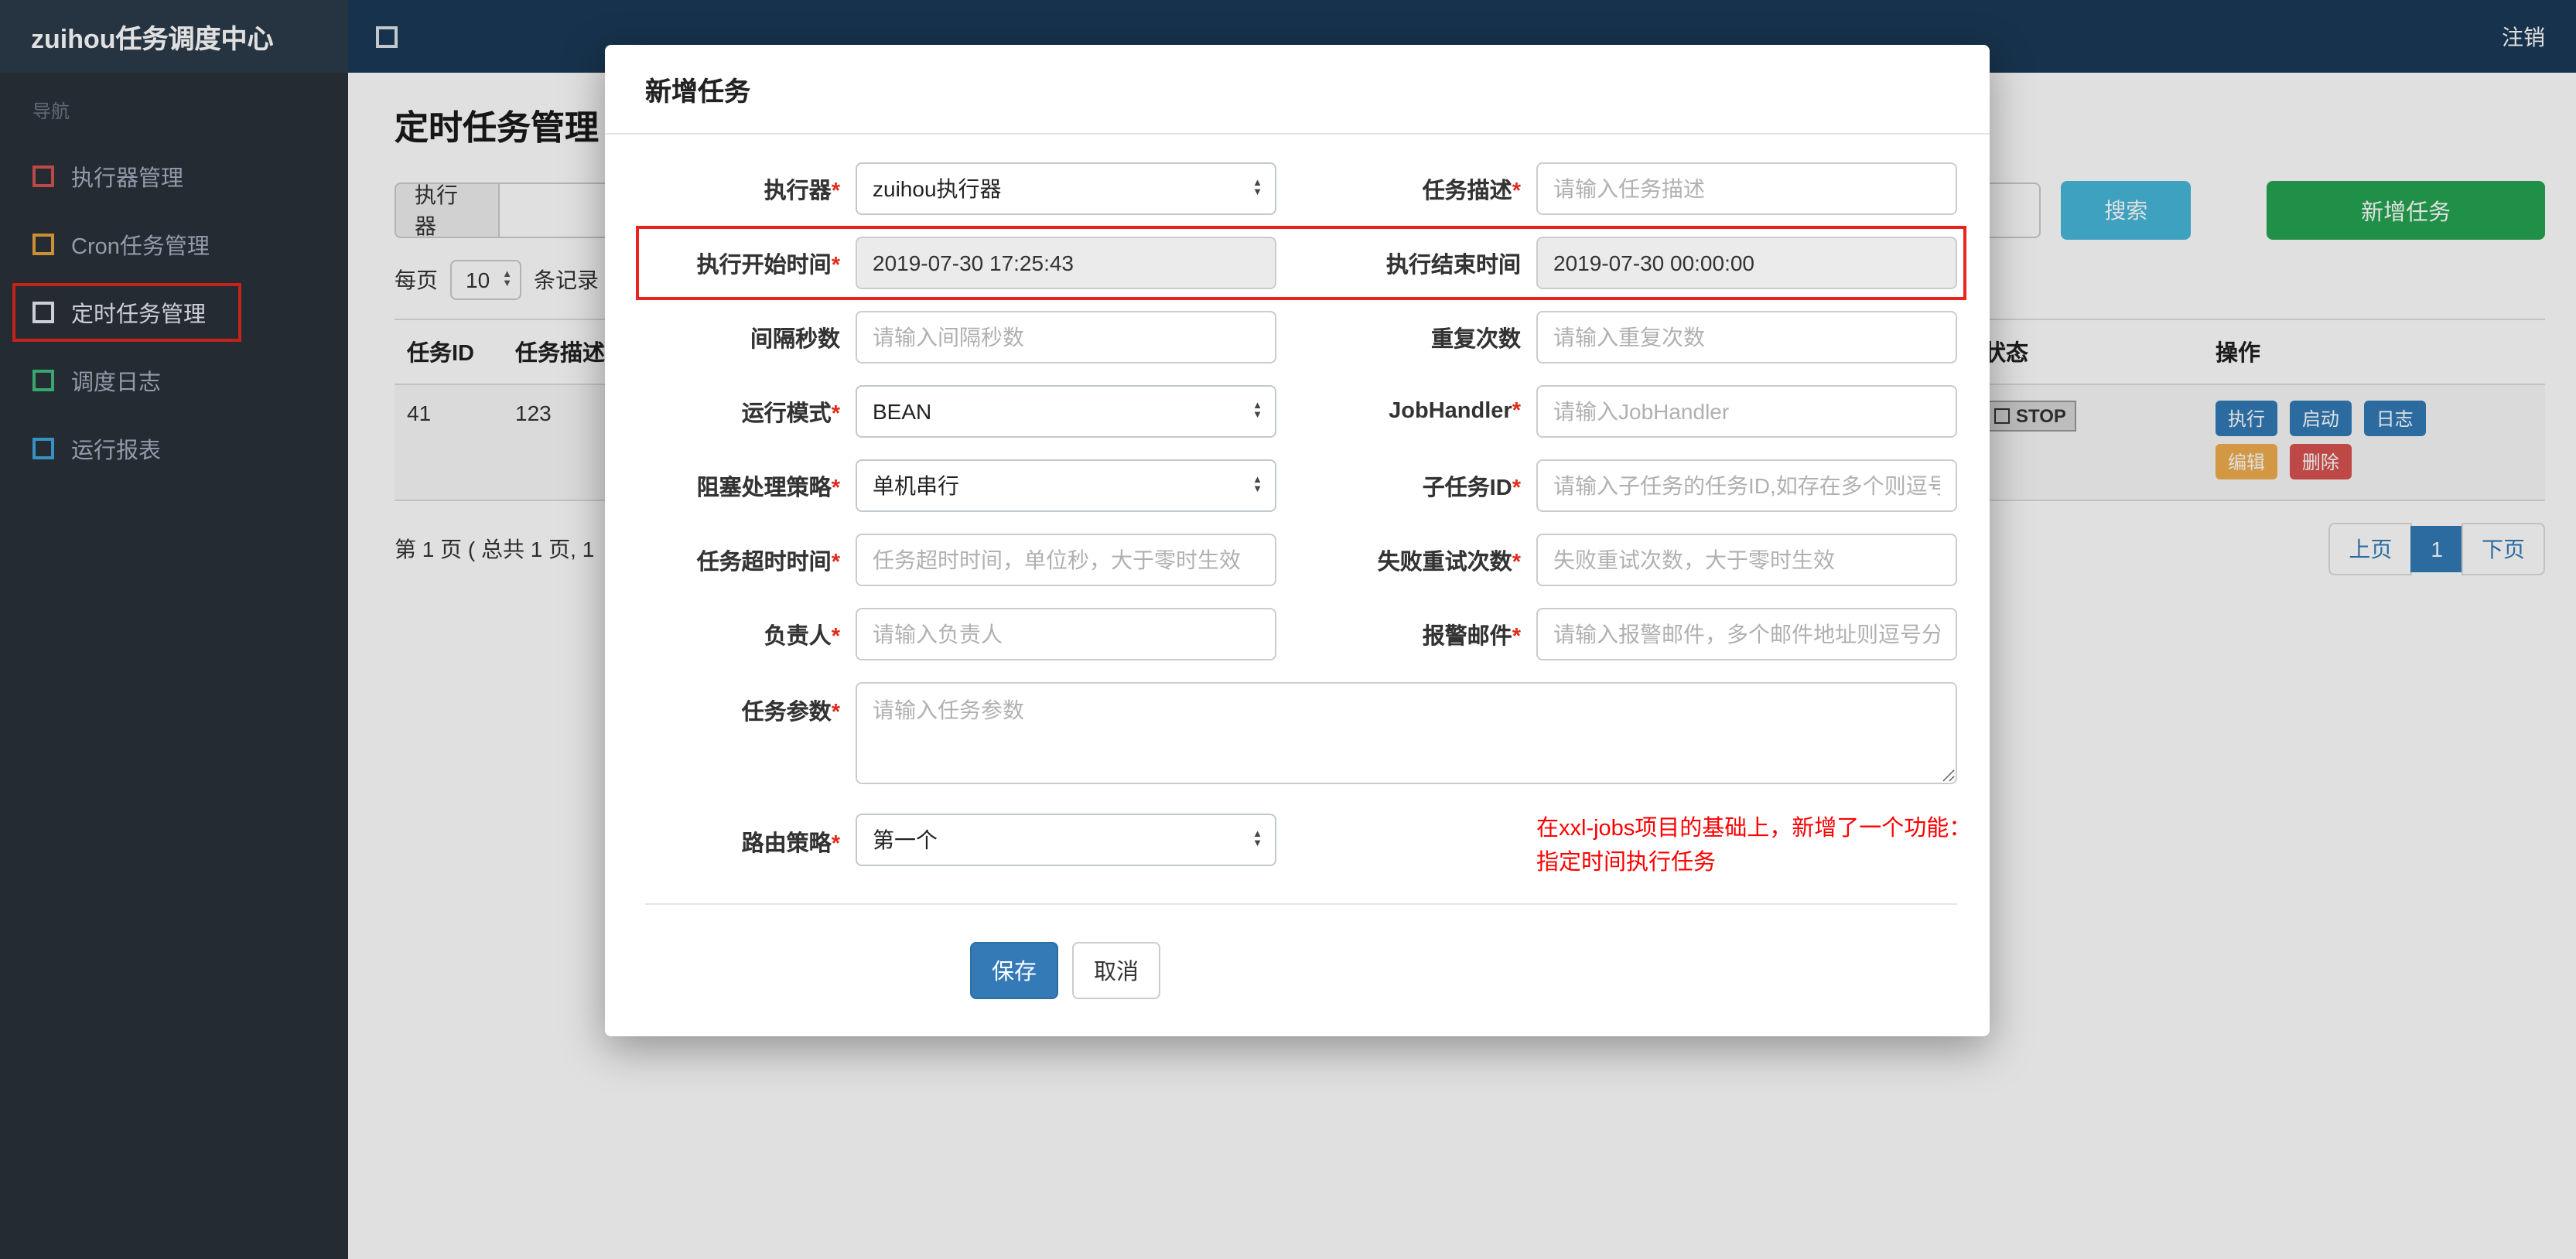  I want to click on repeat-input, so click(1746, 337).